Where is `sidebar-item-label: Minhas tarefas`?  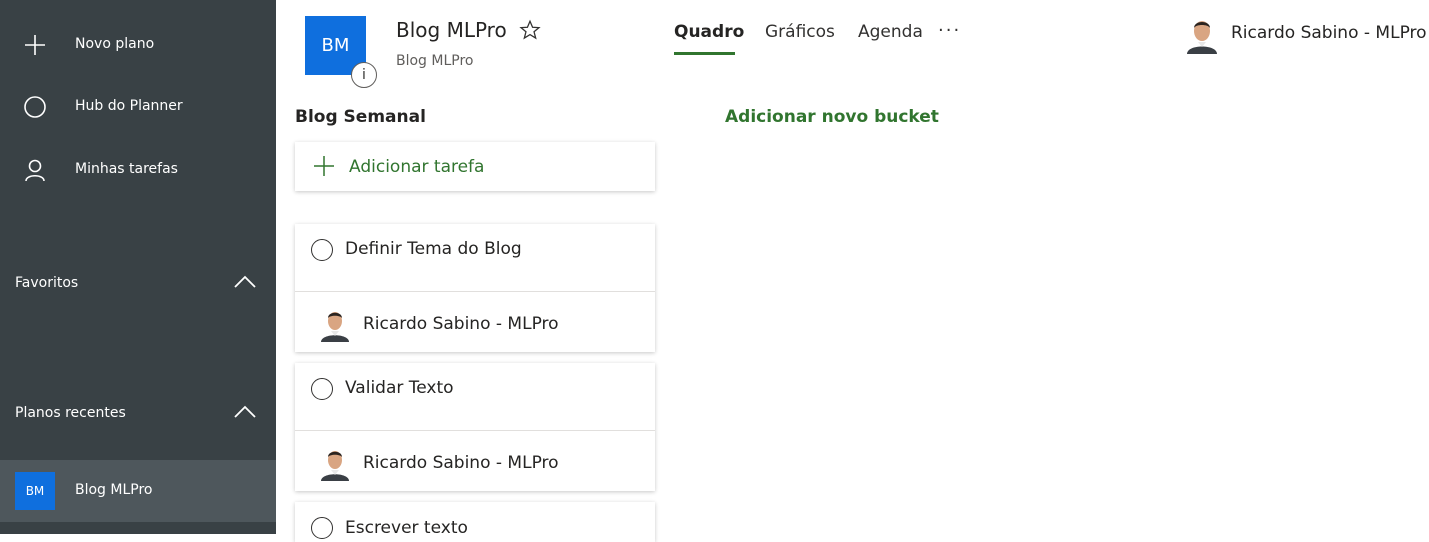 sidebar-item-label: Minhas tarefas is located at coordinates (126, 169).